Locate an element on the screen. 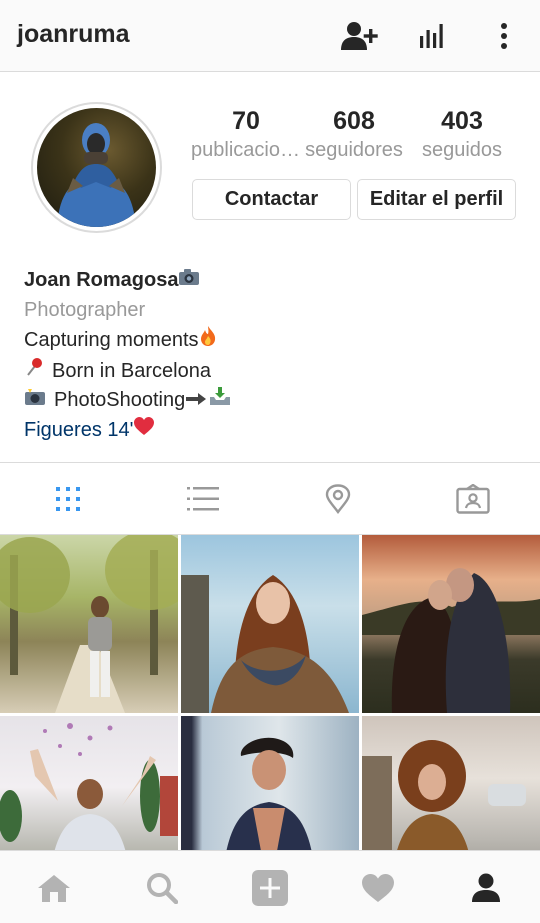 The width and height of the screenshot is (540, 923). stat-following: 403 seguidos is located at coordinates (462, 134).